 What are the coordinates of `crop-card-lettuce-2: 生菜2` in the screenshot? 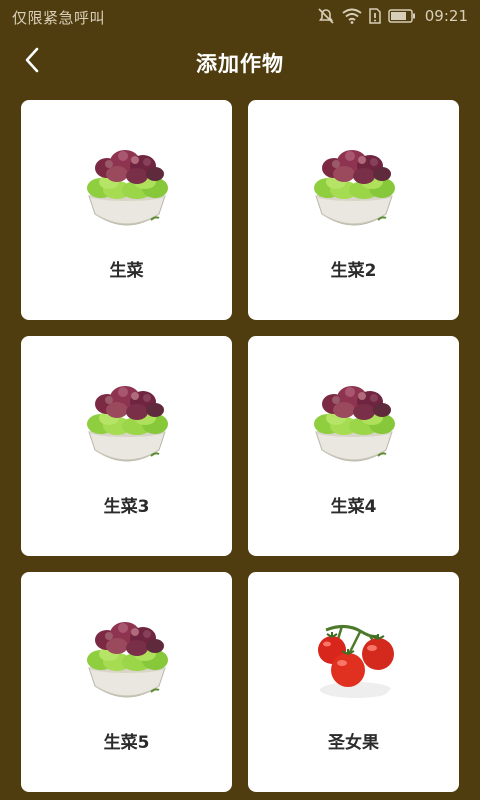 It's located at (353, 210).